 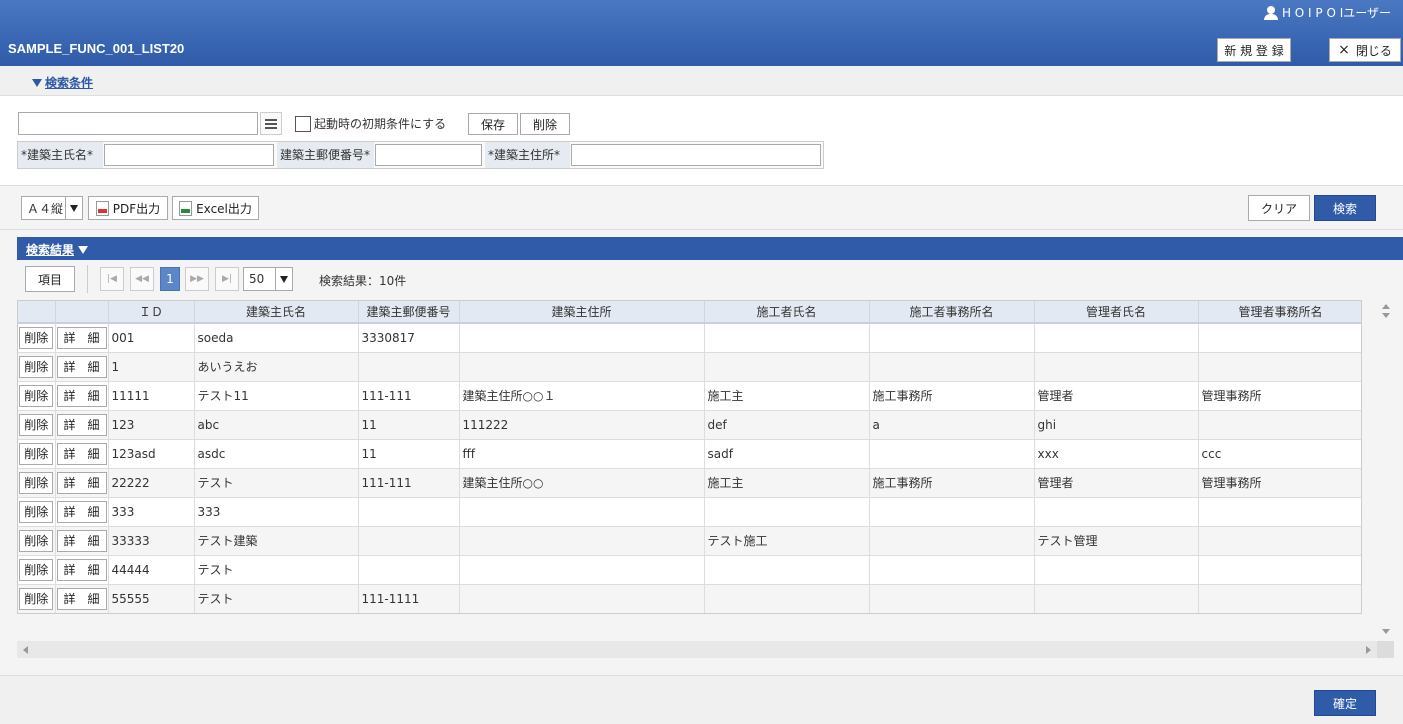 What do you see at coordinates (545, 124) in the screenshot?
I see `delete-condition-button: 削除` at bounding box center [545, 124].